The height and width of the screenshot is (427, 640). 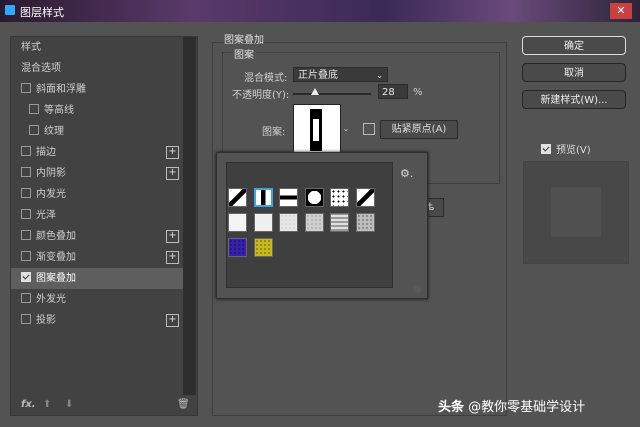 I want to click on style-item-label: 渐变叠加, so click(x=56, y=257).